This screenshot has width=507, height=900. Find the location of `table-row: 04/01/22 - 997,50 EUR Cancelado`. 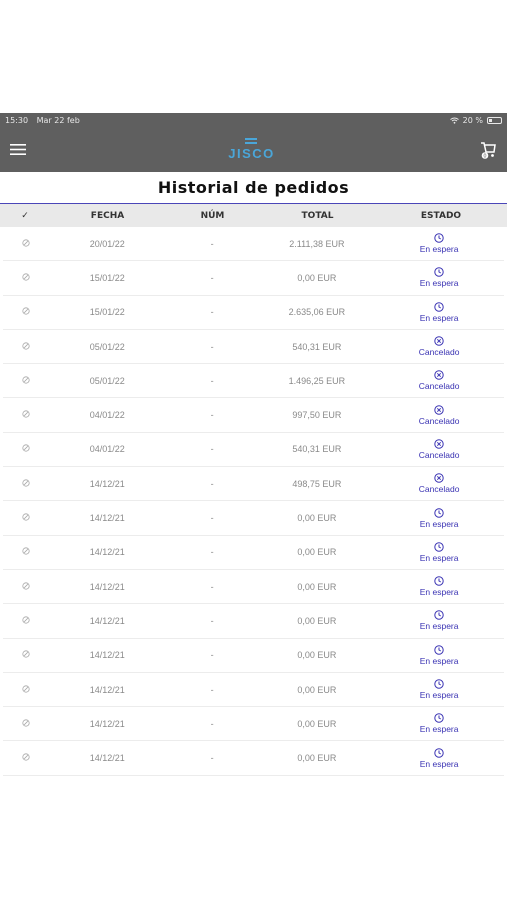

table-row: 04/01/22 - 997,50 EUR Cancelado is located at coordinates (253, 415).